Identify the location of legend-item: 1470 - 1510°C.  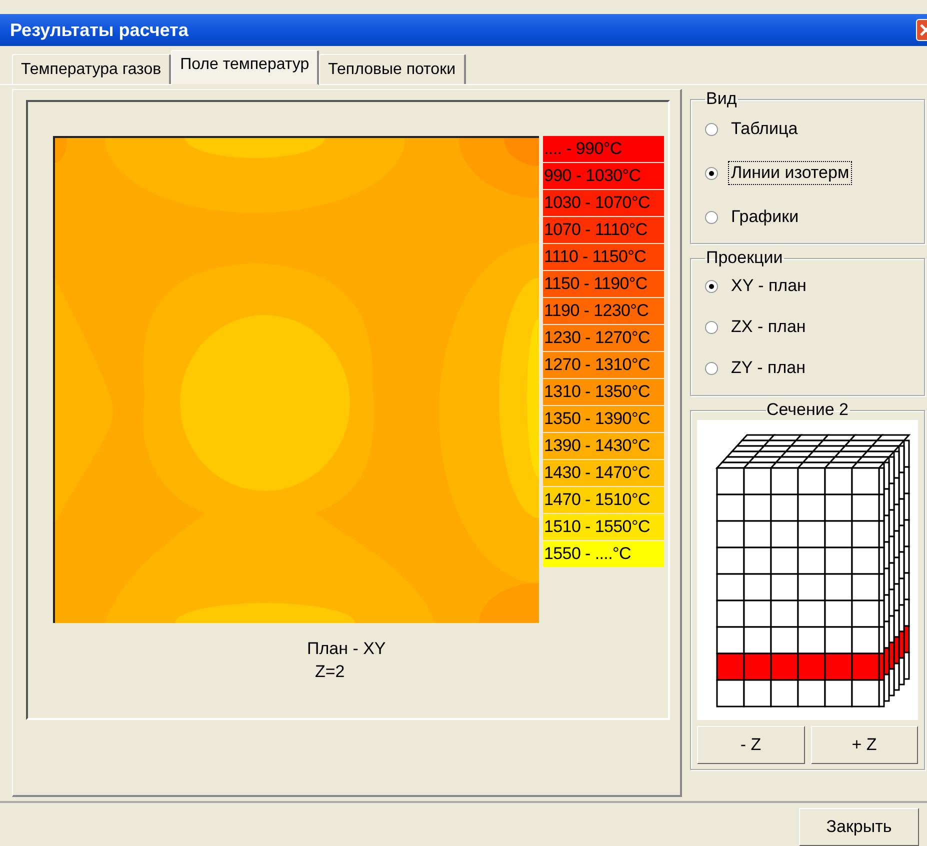
(603, 500).